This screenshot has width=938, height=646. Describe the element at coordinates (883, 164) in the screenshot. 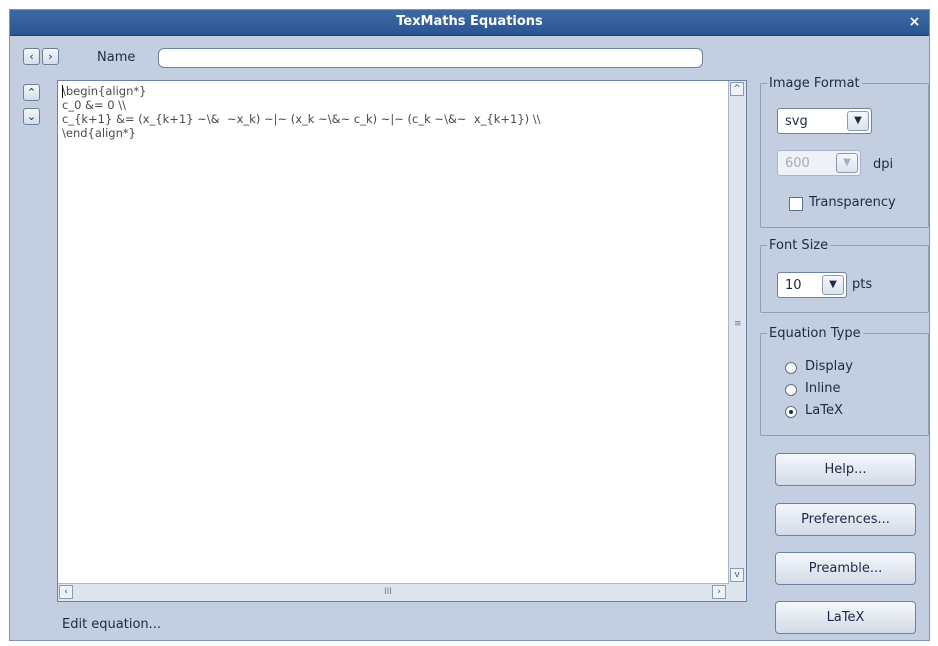

I see `dpi-label: dpi` at that location.